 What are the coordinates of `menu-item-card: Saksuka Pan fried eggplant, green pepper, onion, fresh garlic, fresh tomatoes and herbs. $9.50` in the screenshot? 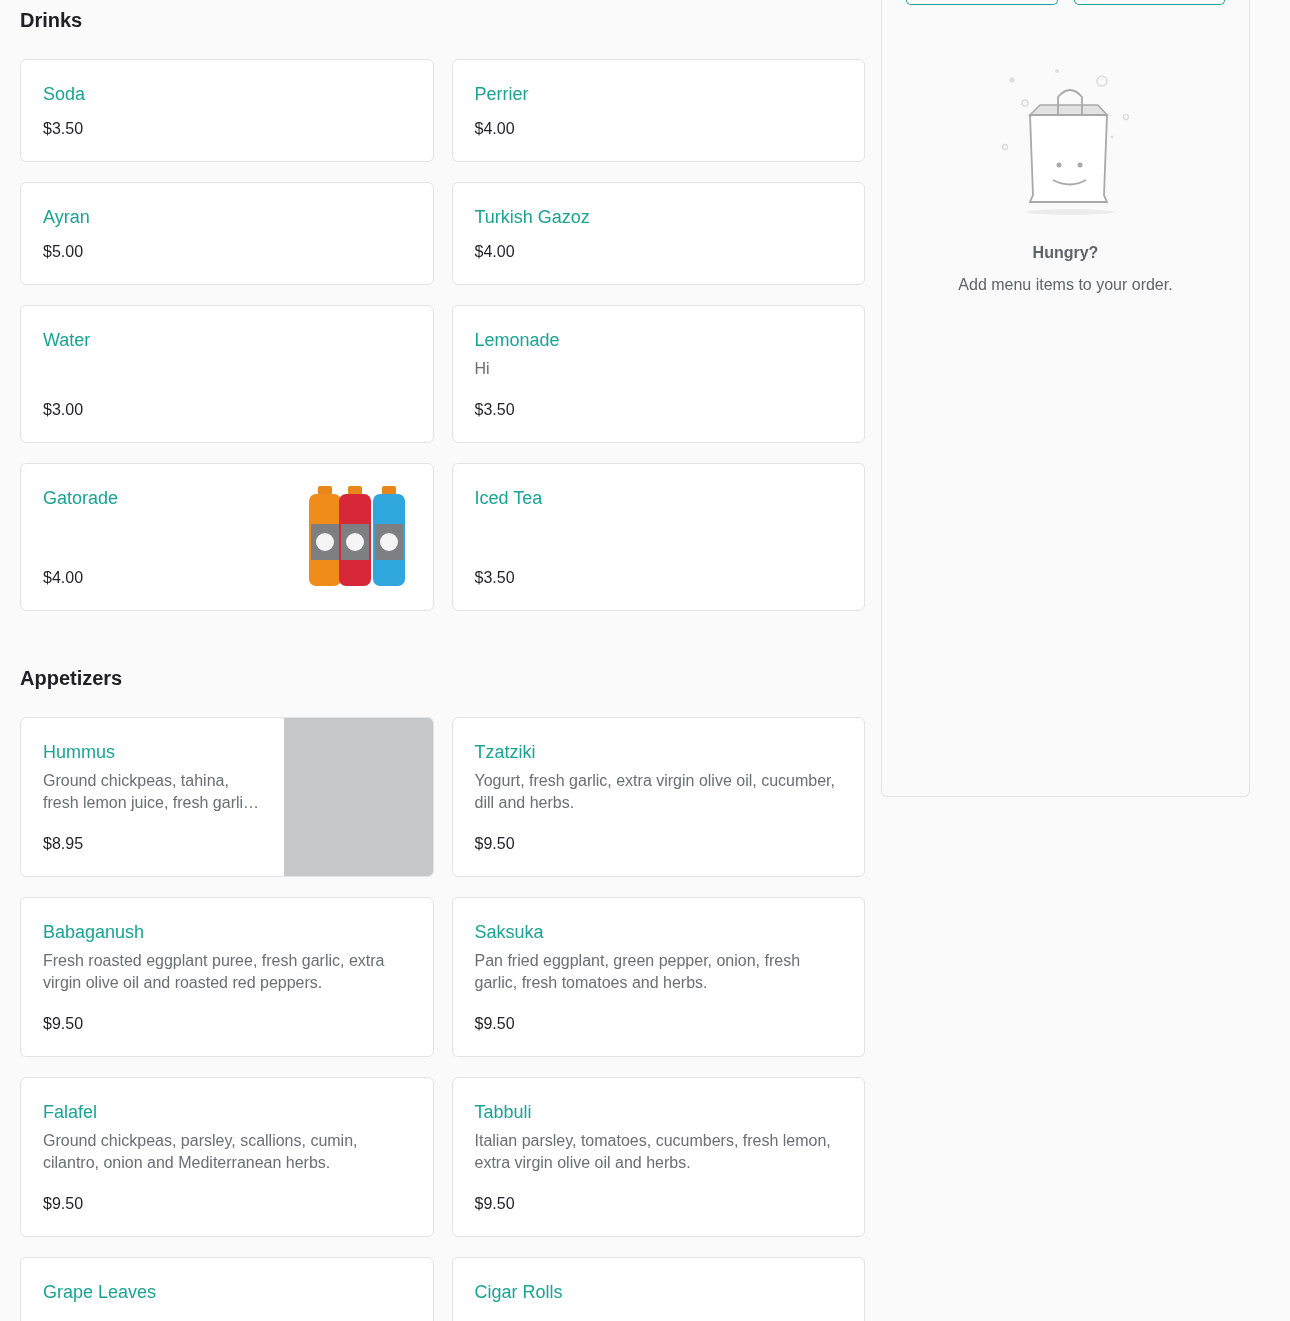 It's located at (658, 977).